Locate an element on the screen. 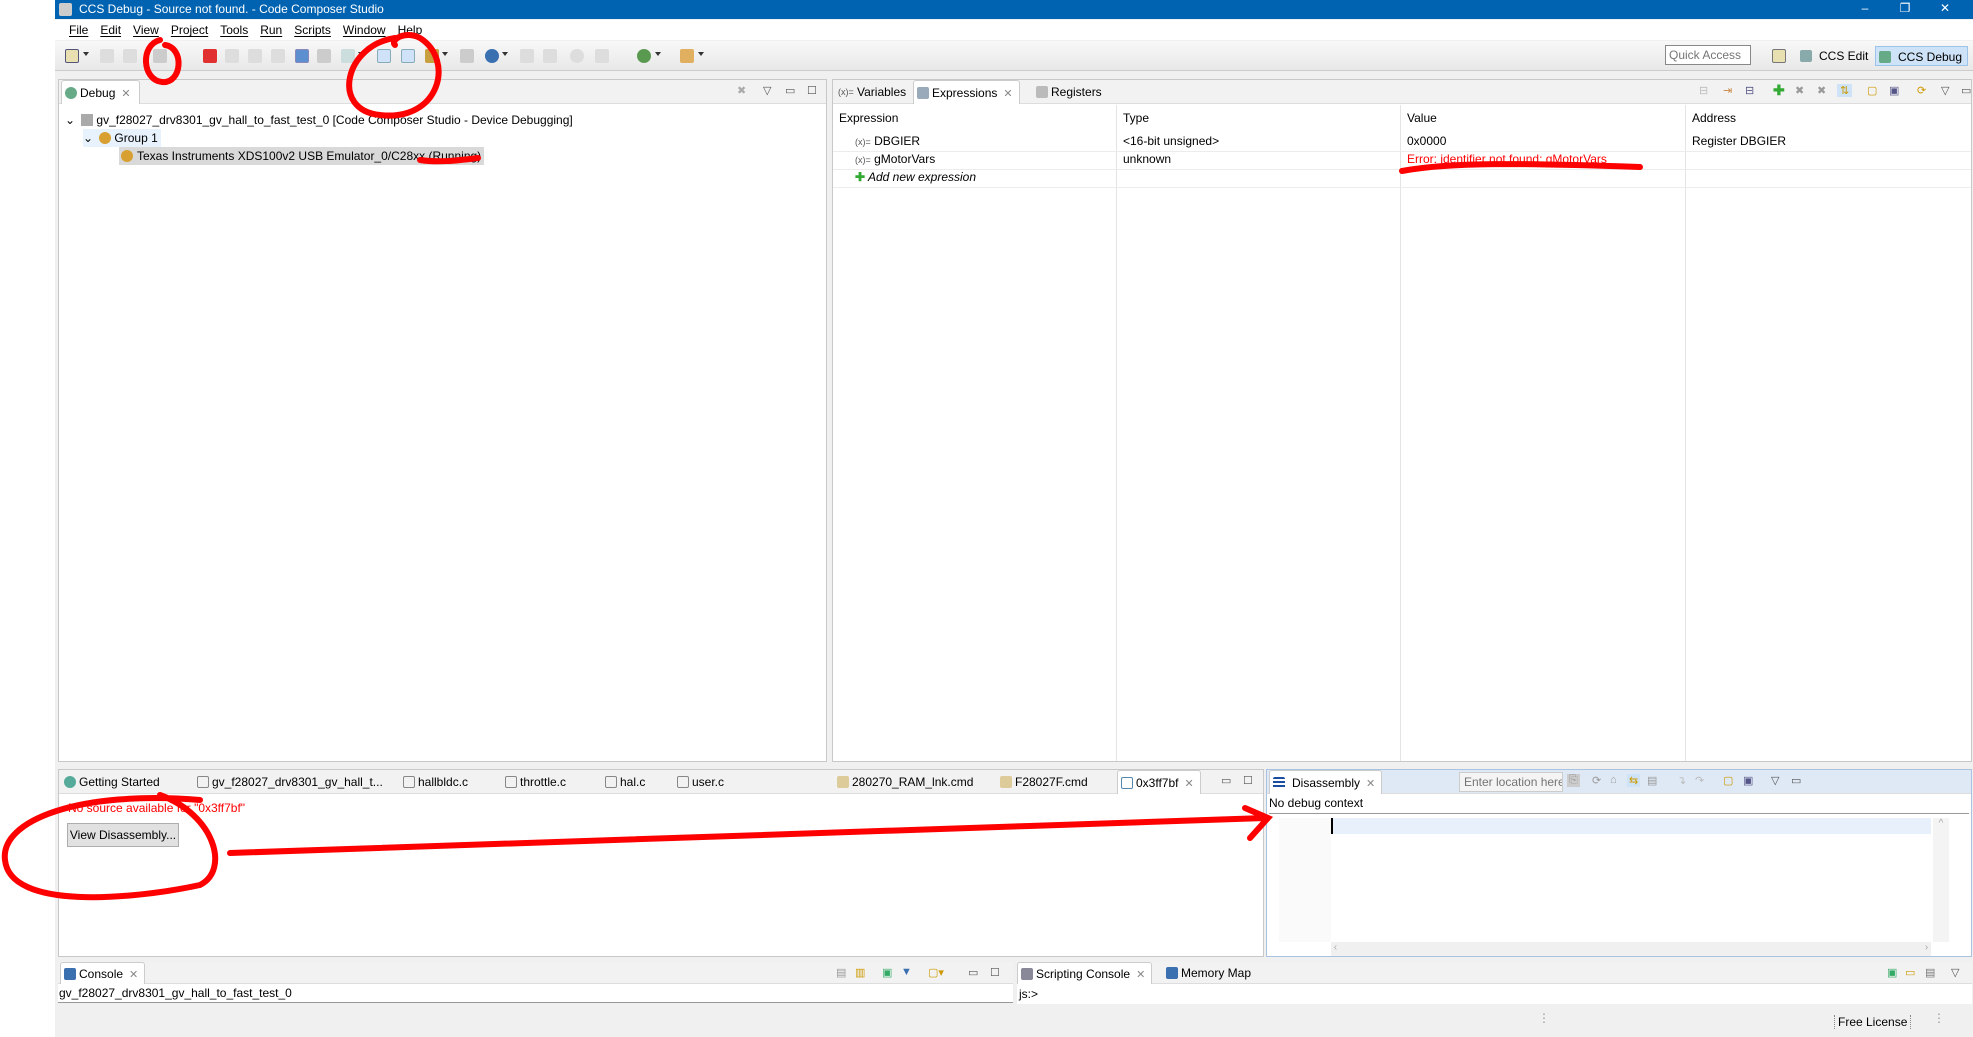 The width and height of the screenshot is (1973, 1037). quick-access-input is located at coordinates (1708, 55).